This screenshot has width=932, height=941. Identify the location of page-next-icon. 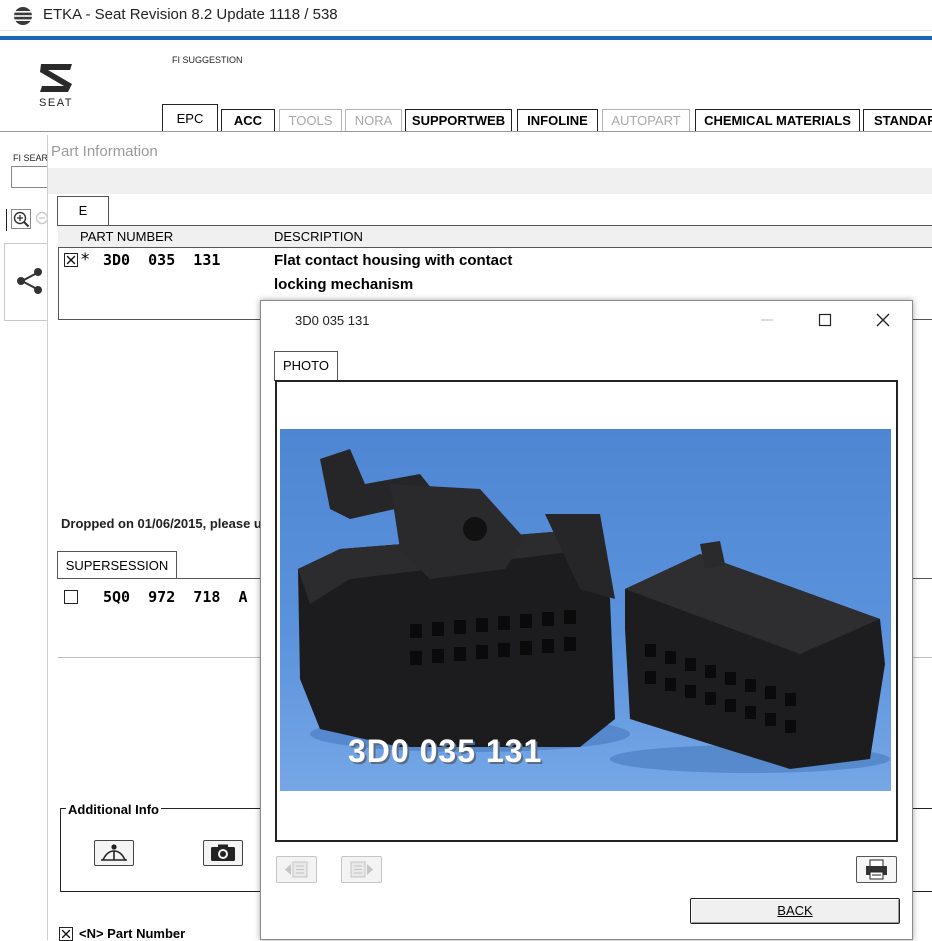
(361, 869).